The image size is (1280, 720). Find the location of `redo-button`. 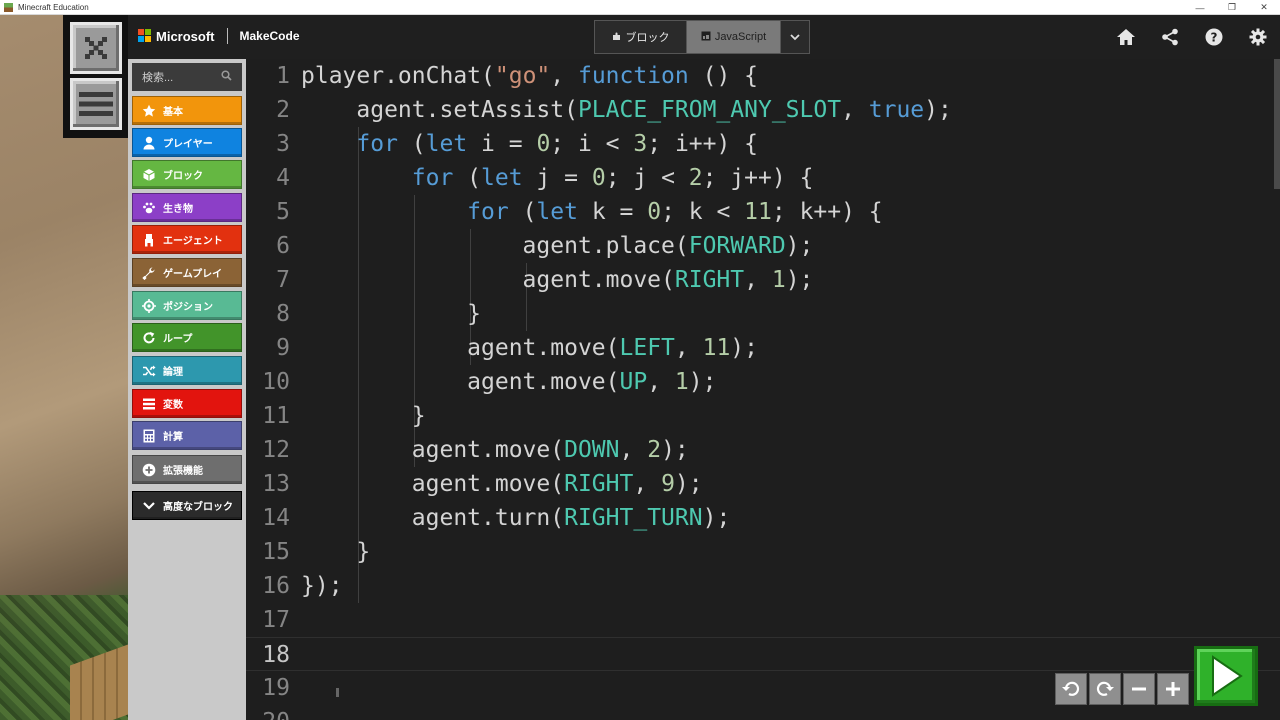

redo-button is located at coordinates (1105, 689).